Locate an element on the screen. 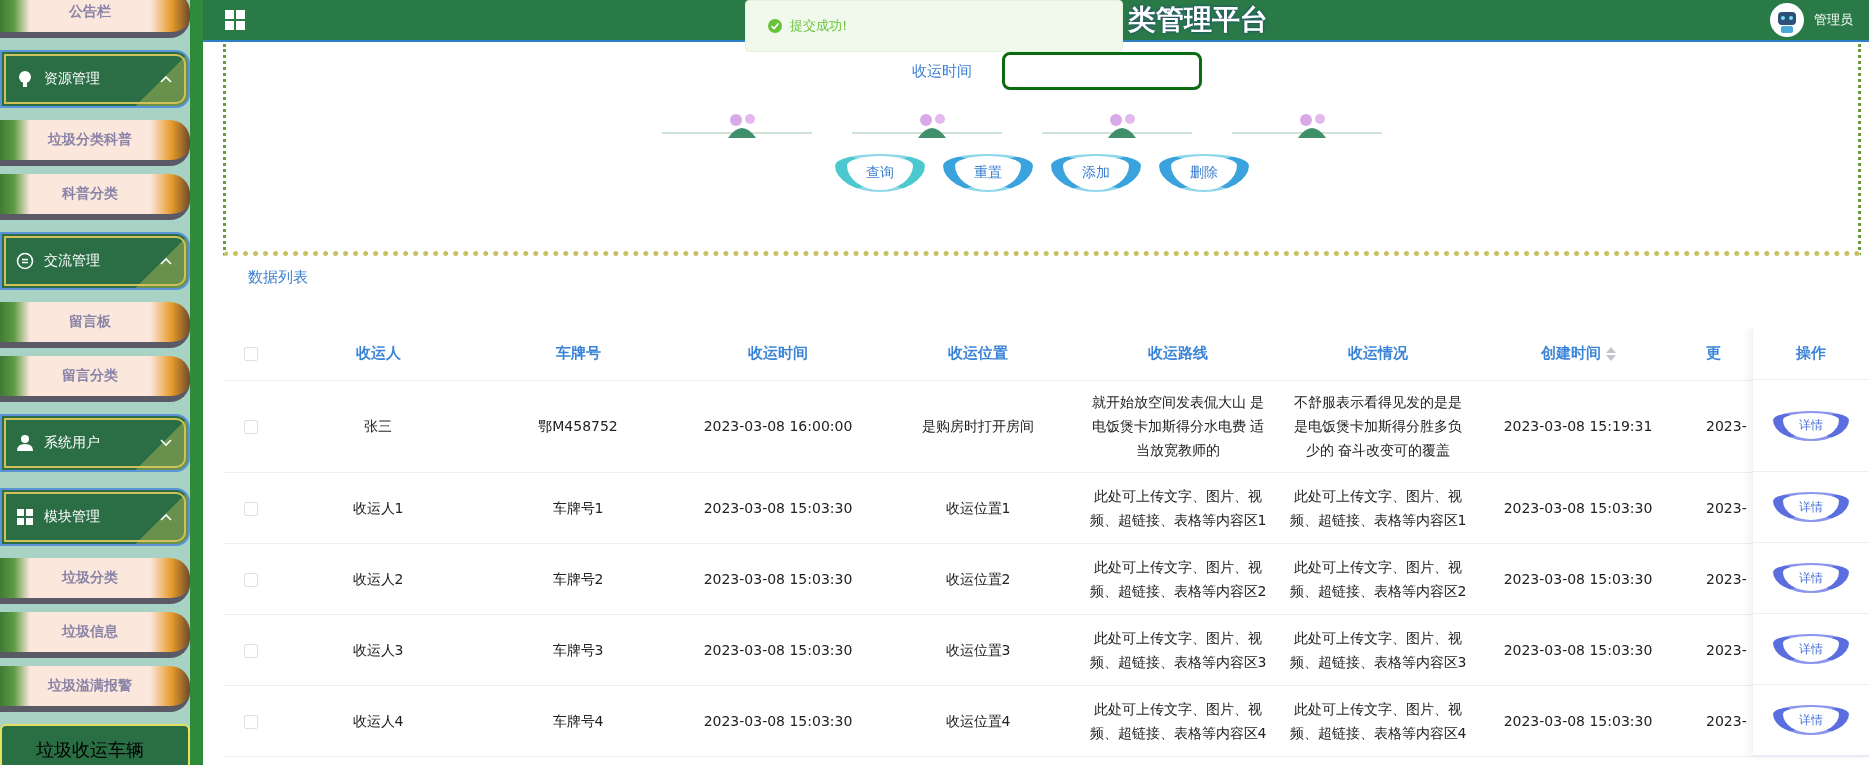 This screenshot has width=1869, height=765. table-cell: 收运位置3 is located at coordinates (978, 649).